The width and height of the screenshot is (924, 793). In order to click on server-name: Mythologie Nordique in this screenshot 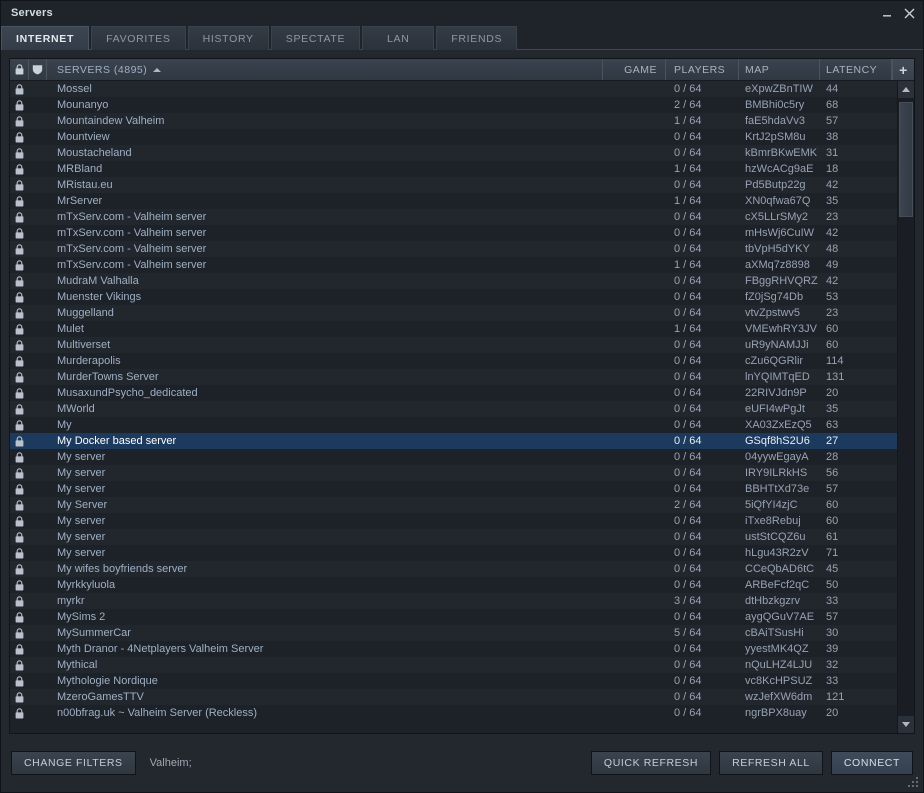, I will do `click(107, 681)`.